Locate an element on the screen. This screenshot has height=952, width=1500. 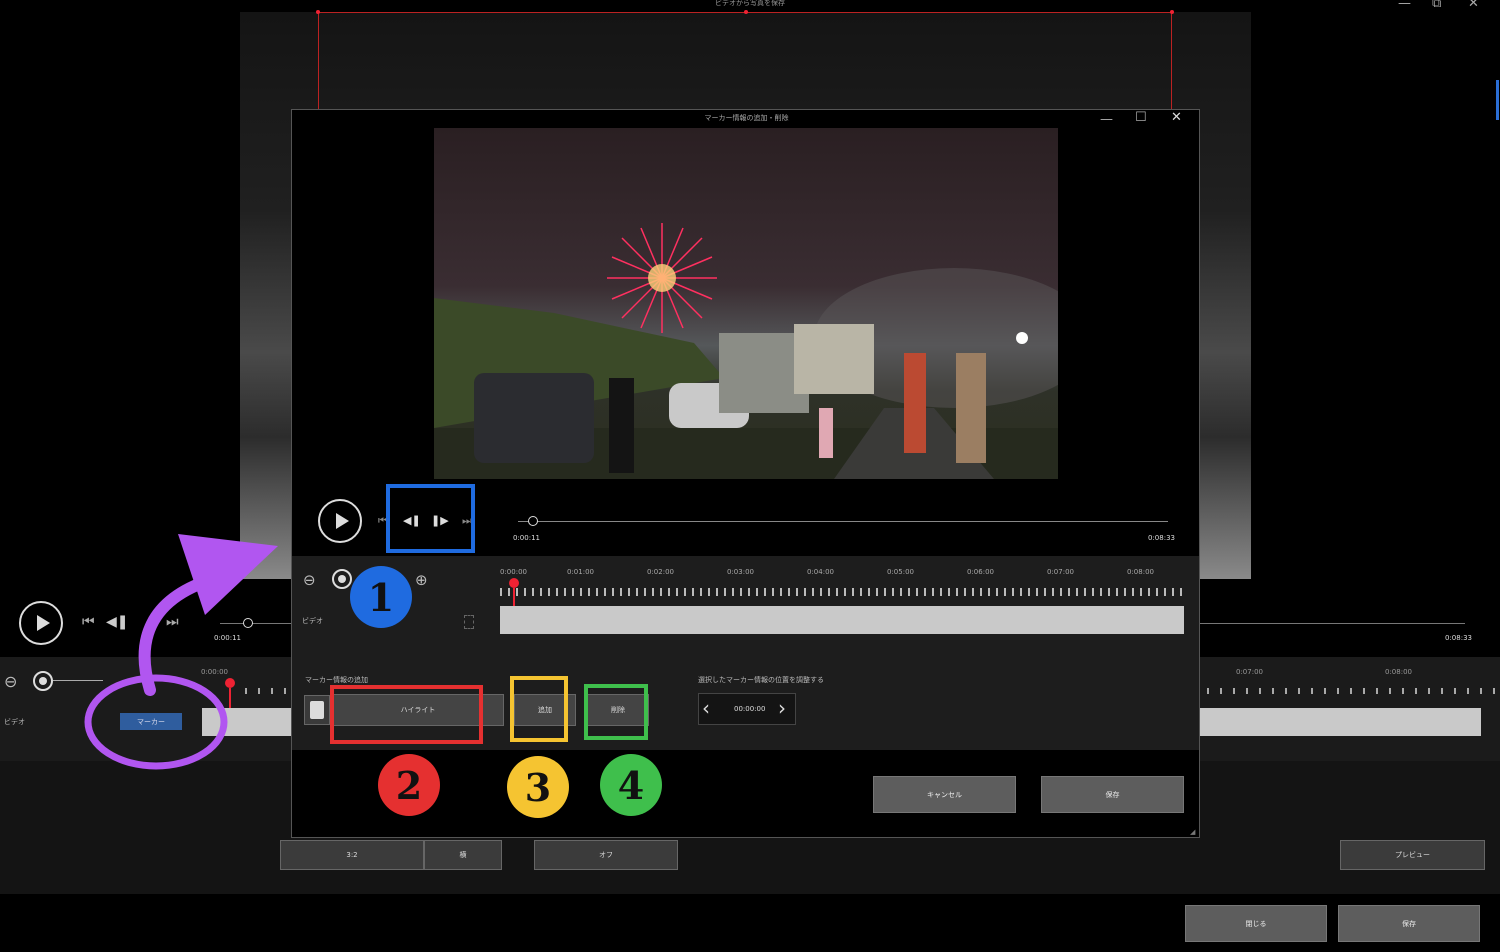
annotation-arrow-head is located at coordinates (228, 574).